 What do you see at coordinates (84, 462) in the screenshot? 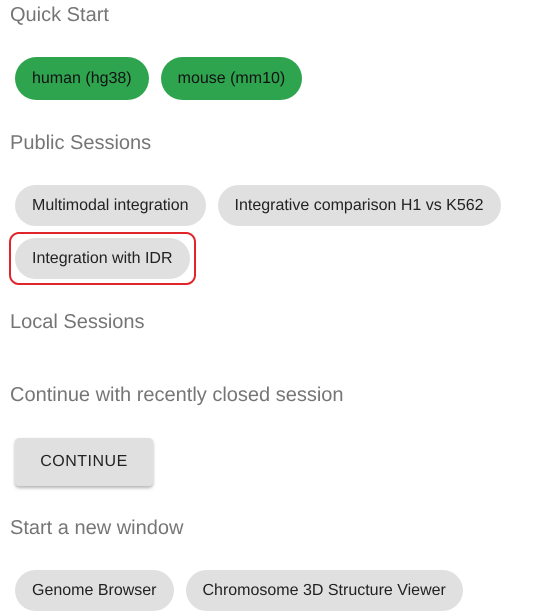
I see `continue-button: CONTINUE` at bounding box center [84, 462].